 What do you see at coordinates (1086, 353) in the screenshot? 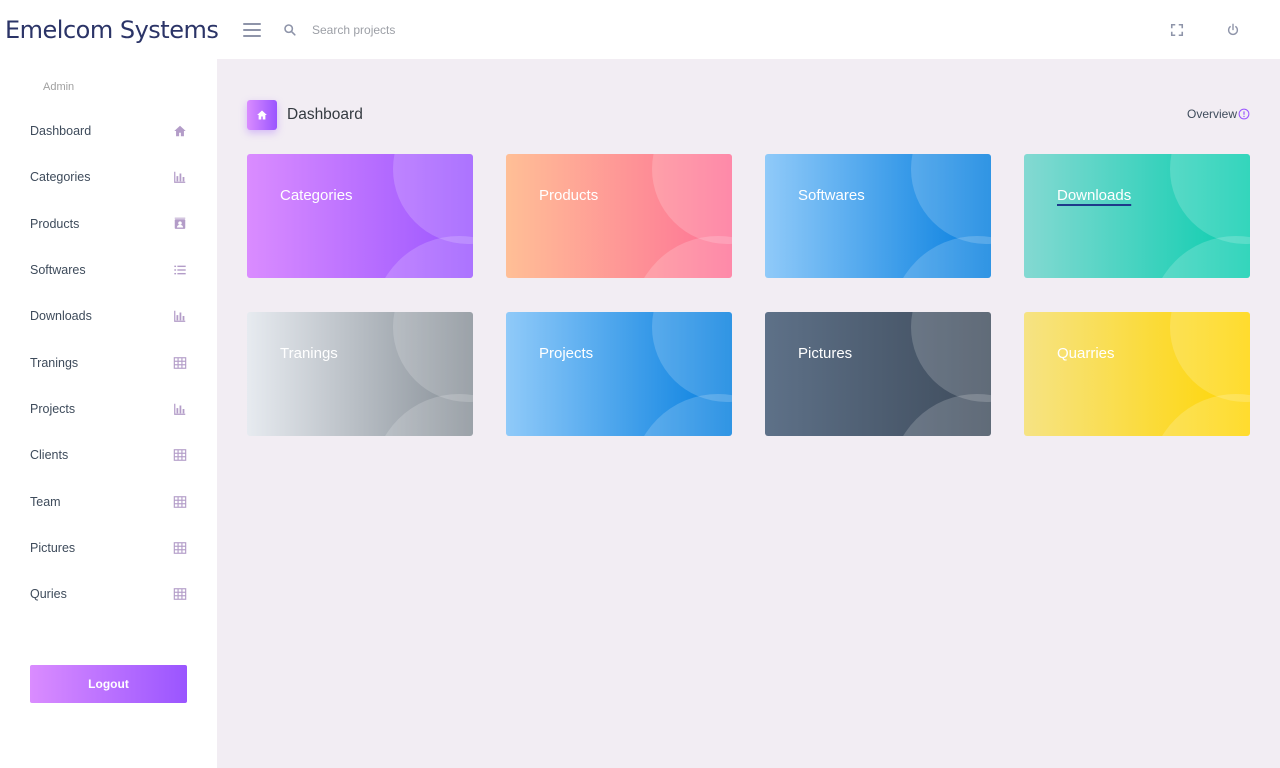
I see `card-label: Quarries` at bounding box center [1086, 353].